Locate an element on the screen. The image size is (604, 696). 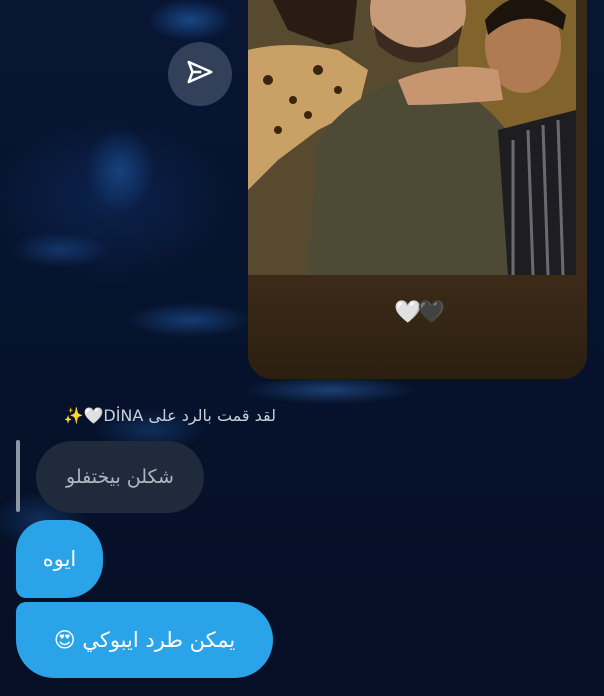
share-button is located at coordinates (200, 74).